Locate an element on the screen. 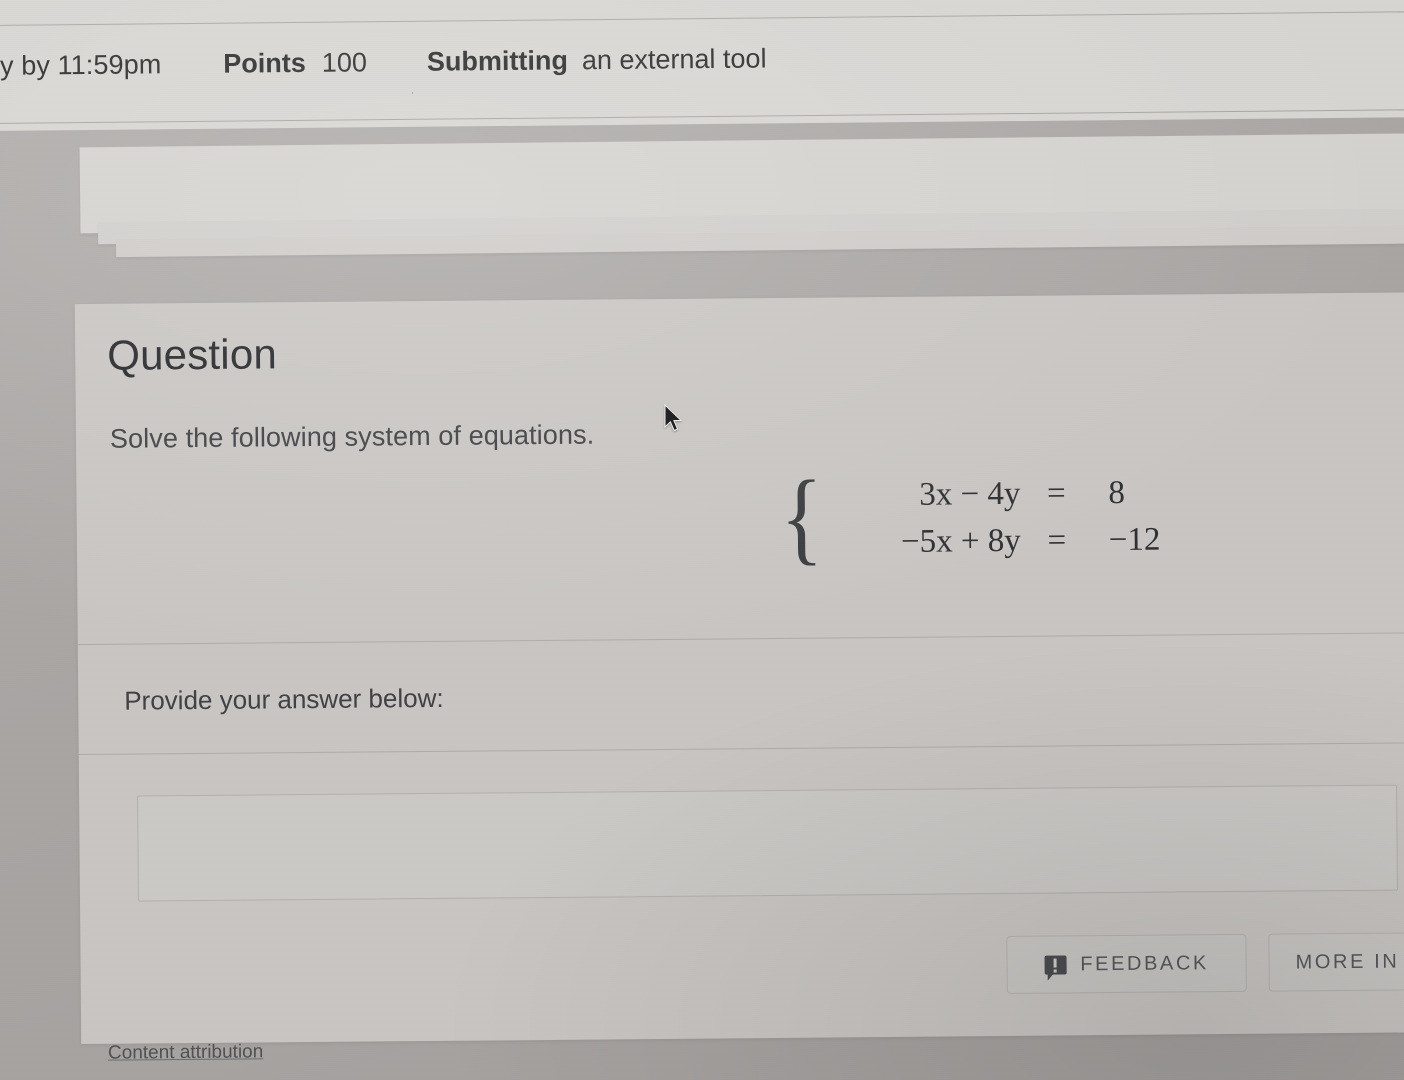  header-rule-bottom is located at coordinates (702, 116).